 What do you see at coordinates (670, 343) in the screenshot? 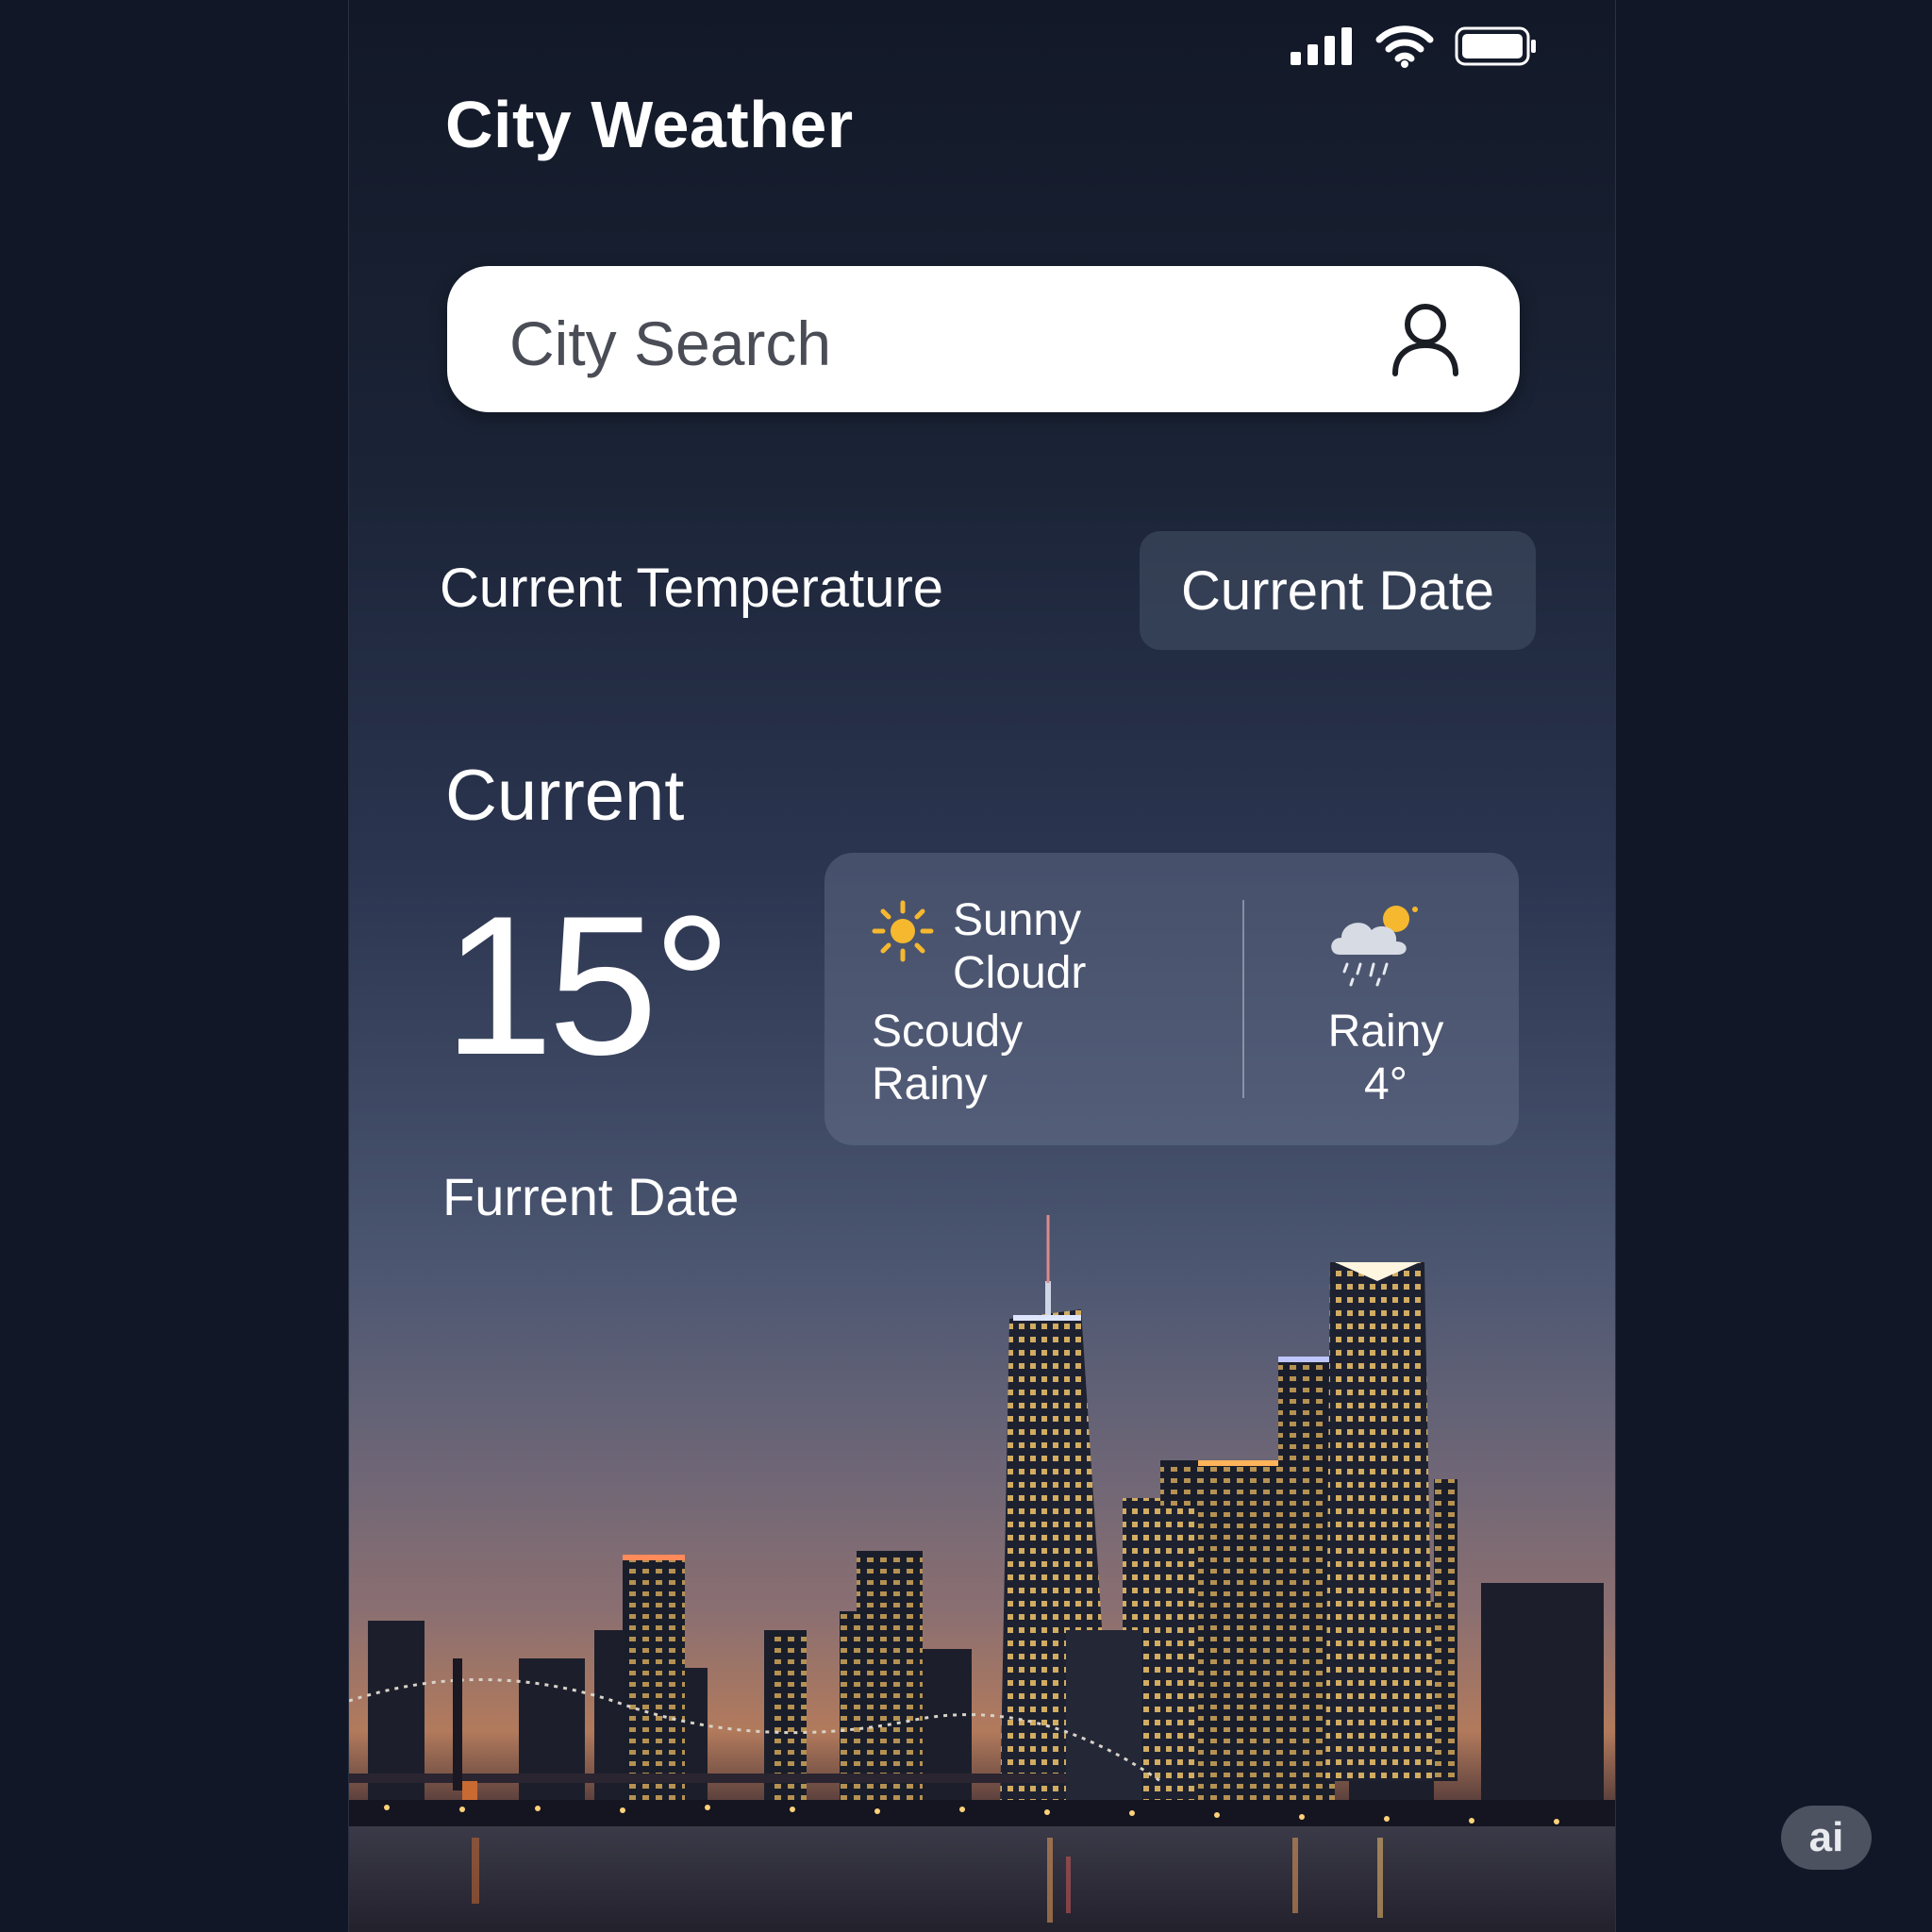
I see `search-placeholder: City Search` at bounding box center [670, 343].